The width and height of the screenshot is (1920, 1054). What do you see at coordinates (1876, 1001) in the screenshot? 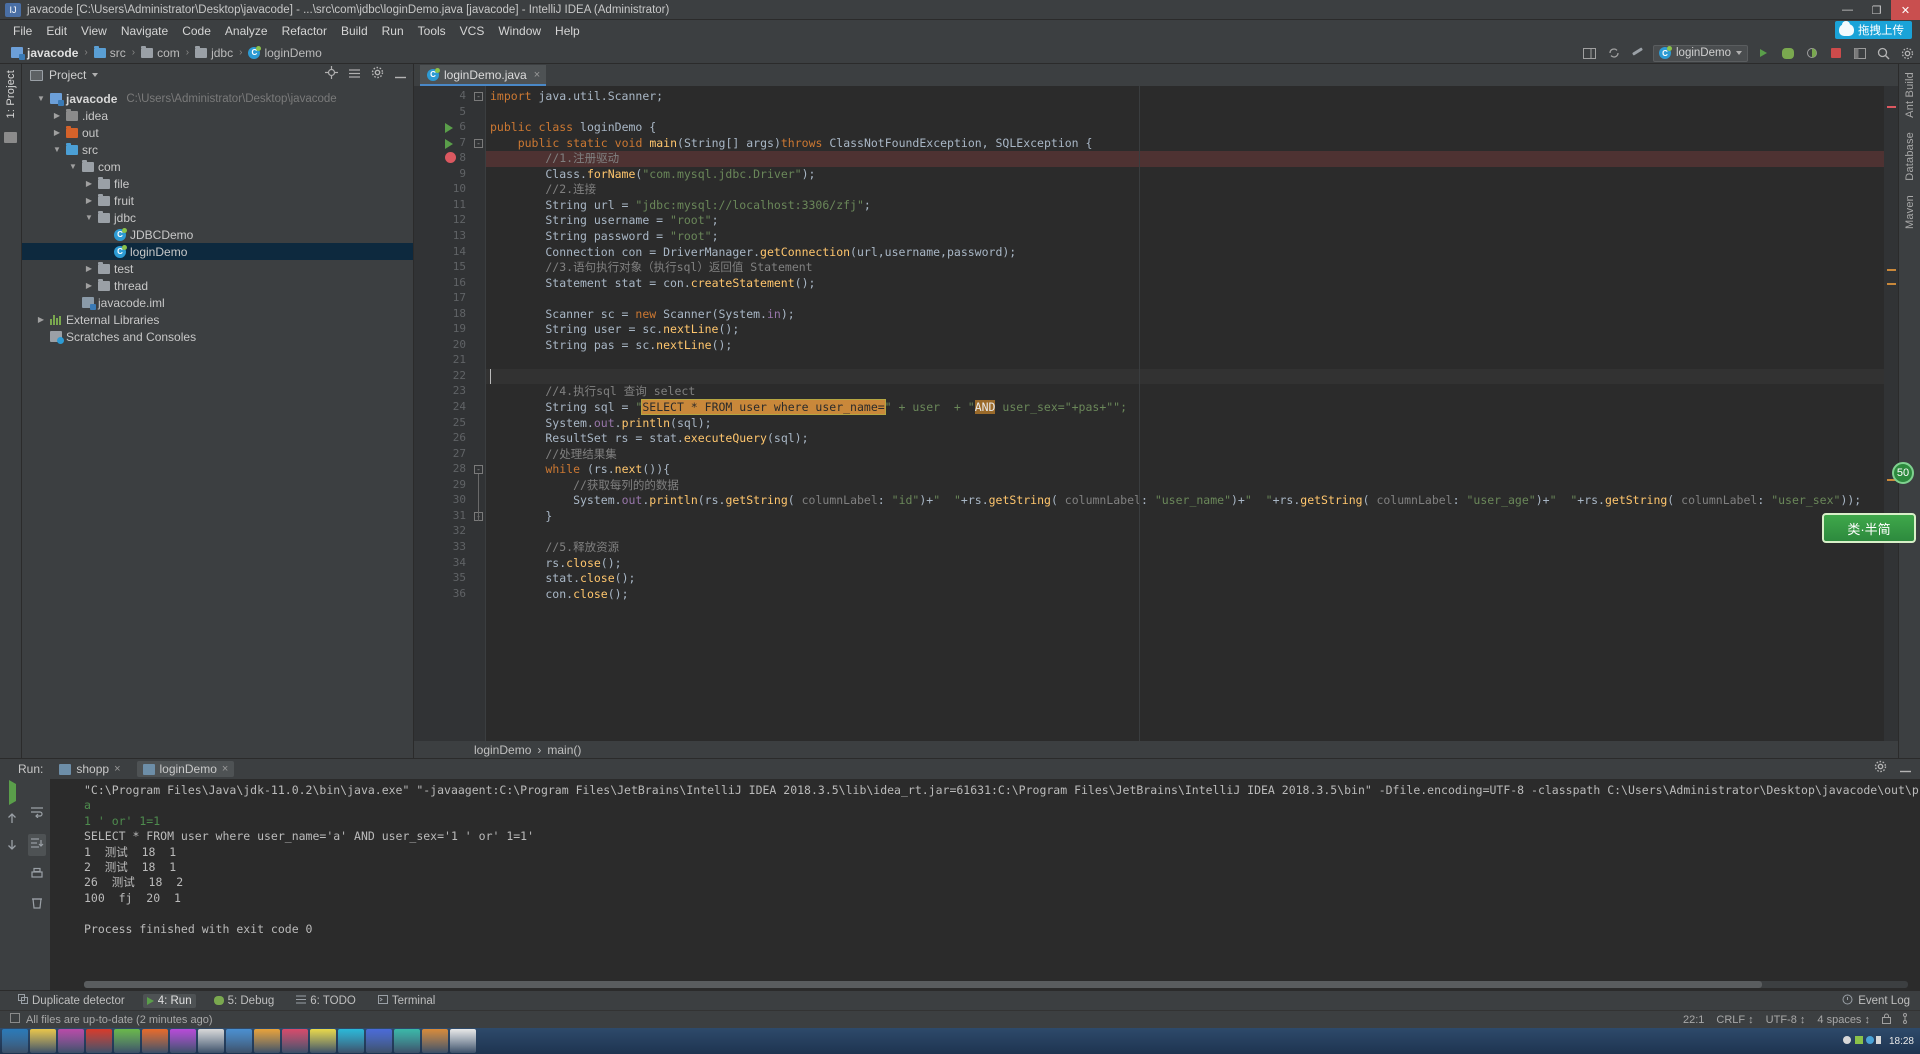
I see `event-log-button: Event Log` at bounding box center [1876, 1001].